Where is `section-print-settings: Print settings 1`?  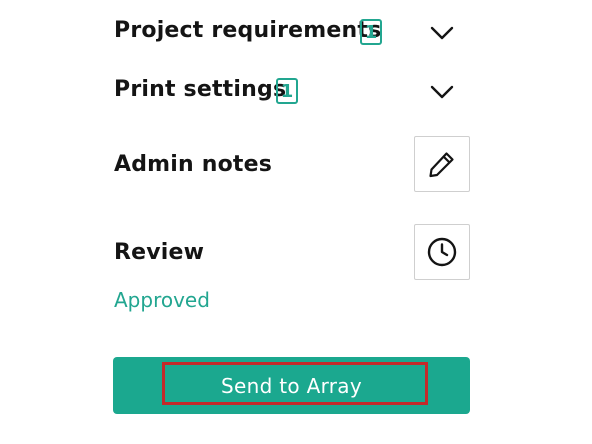
section-print-settings: Print settings 1 is located at coordinates (292, 92).